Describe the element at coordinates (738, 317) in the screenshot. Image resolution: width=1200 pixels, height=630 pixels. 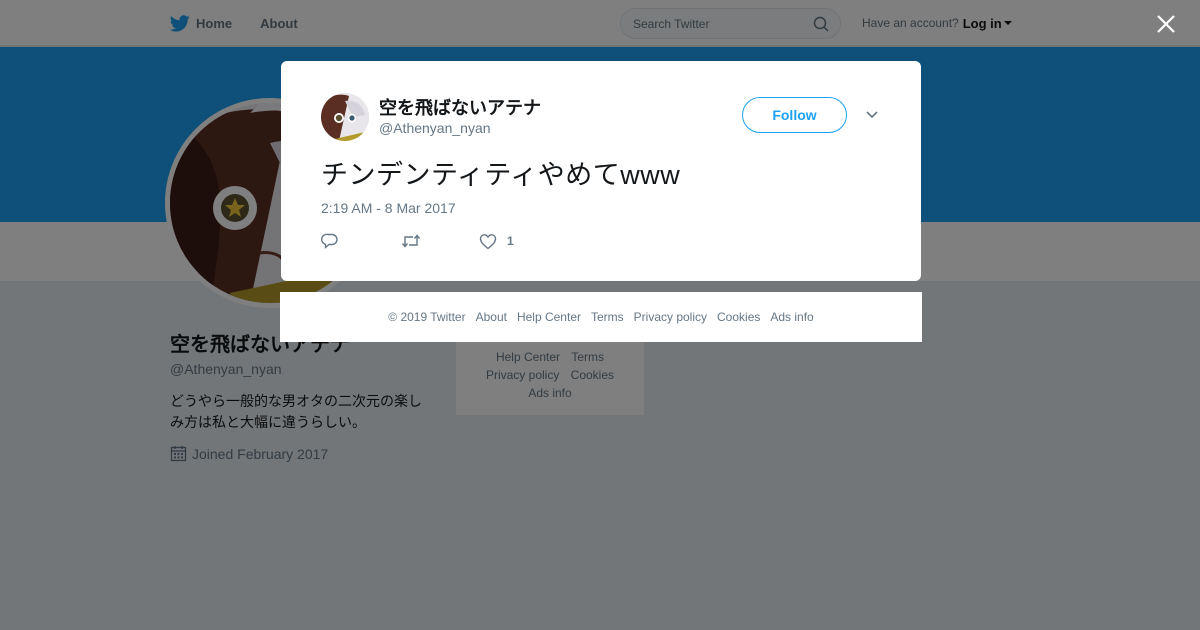
I see `footer-cookies-link: Cookies` at that location.